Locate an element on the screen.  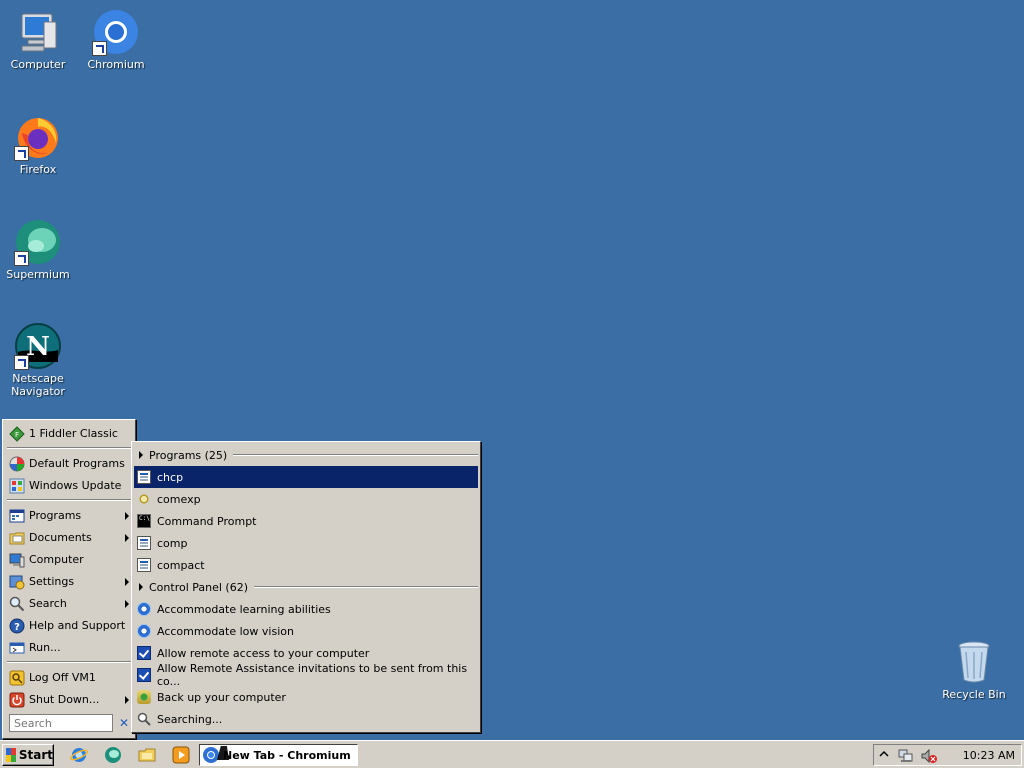
result-item-accommodate-low-vision: Accommodate low vision is located at coordinates (306, 631).